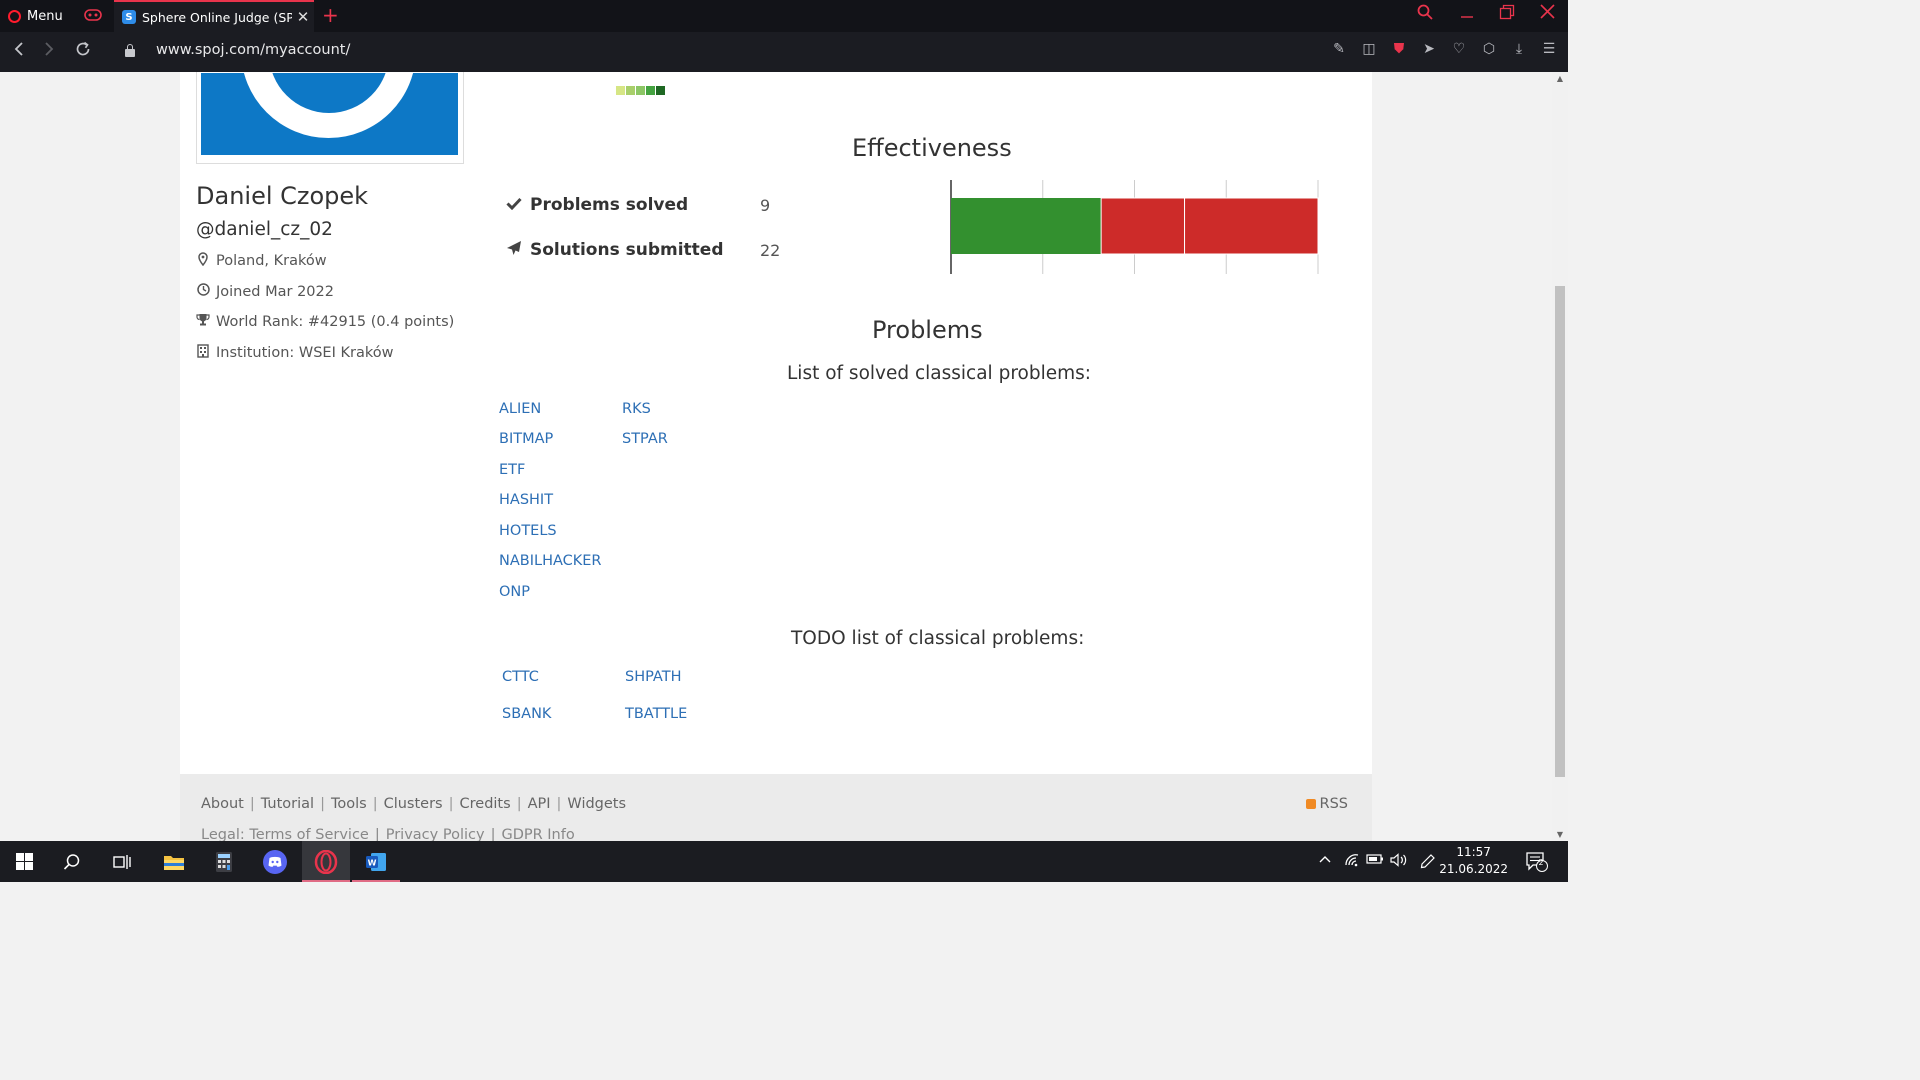 Image resolution: width=1920 pixels, height=1080 pixels. I want to click on active-app-indicator, so click(326, 881).